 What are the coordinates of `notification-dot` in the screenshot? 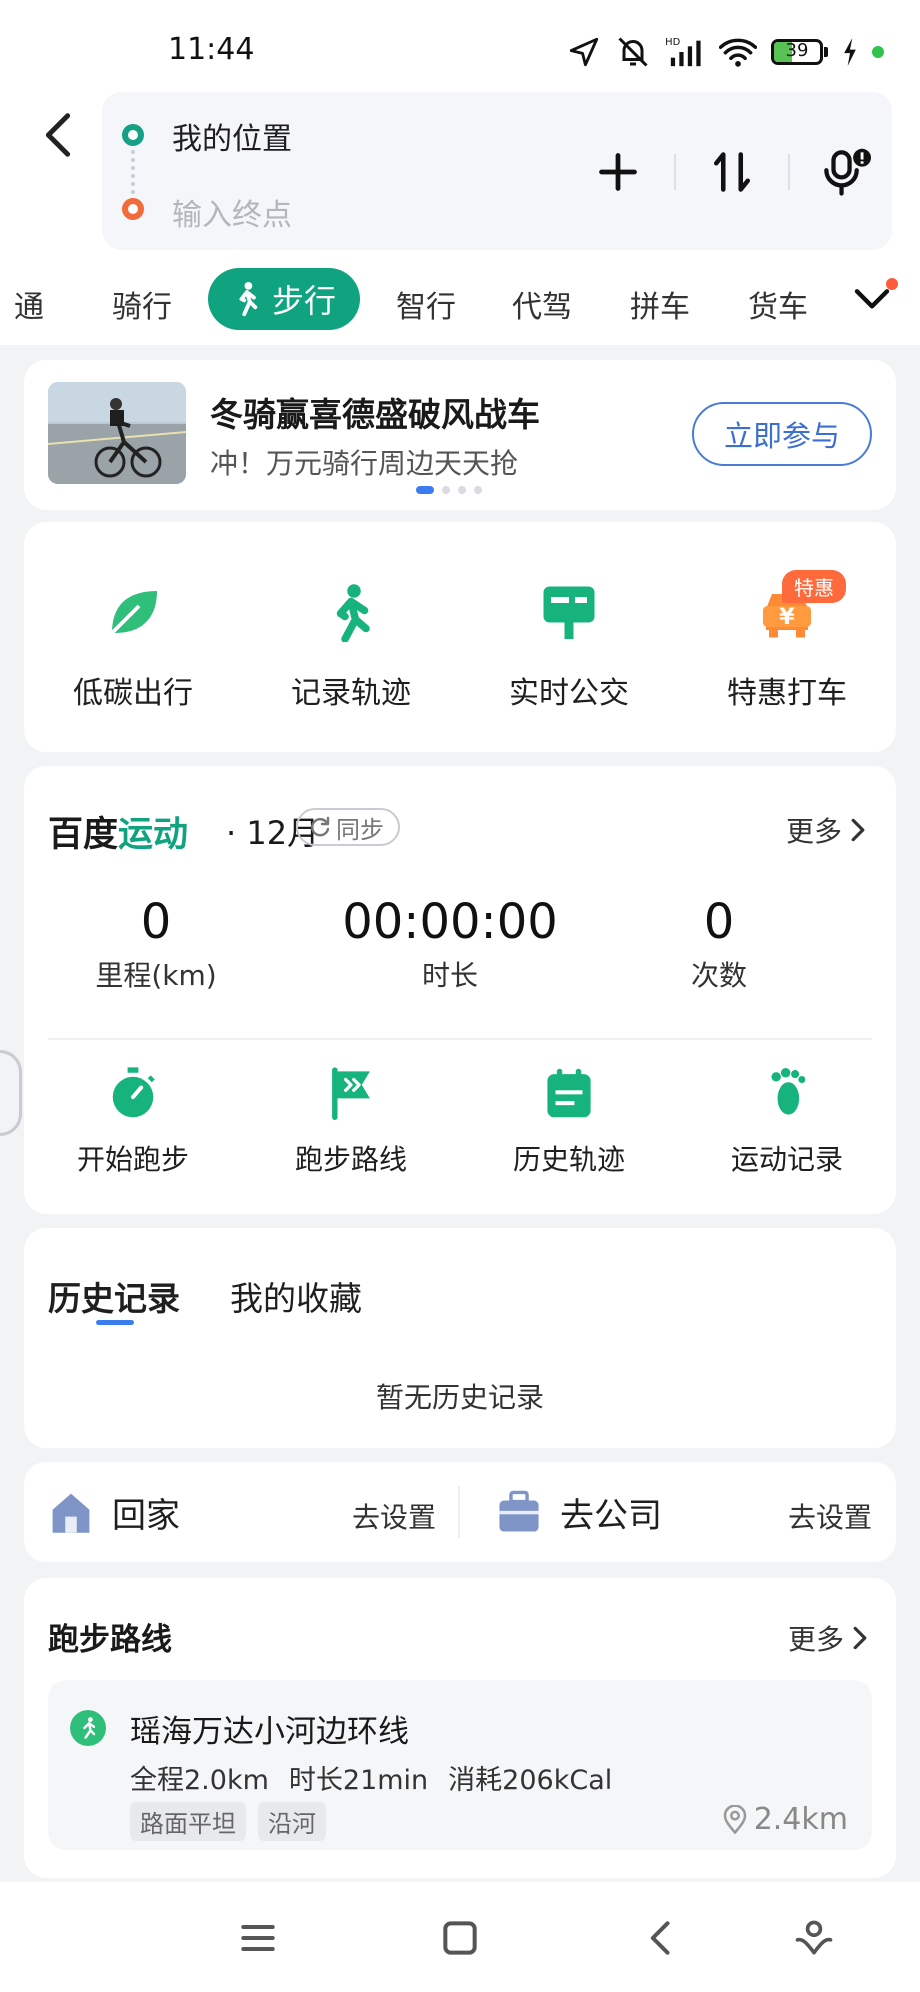 It's located at (892, 284).